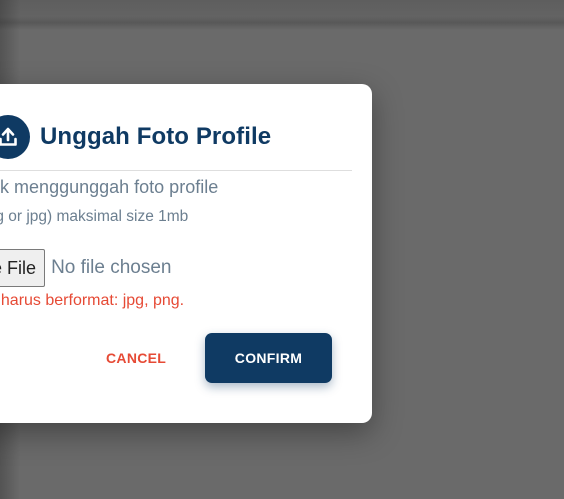  Describe the element at coordinates (136, 358) in the screenshot. I see `cancel-button: CANCEL` at that location.